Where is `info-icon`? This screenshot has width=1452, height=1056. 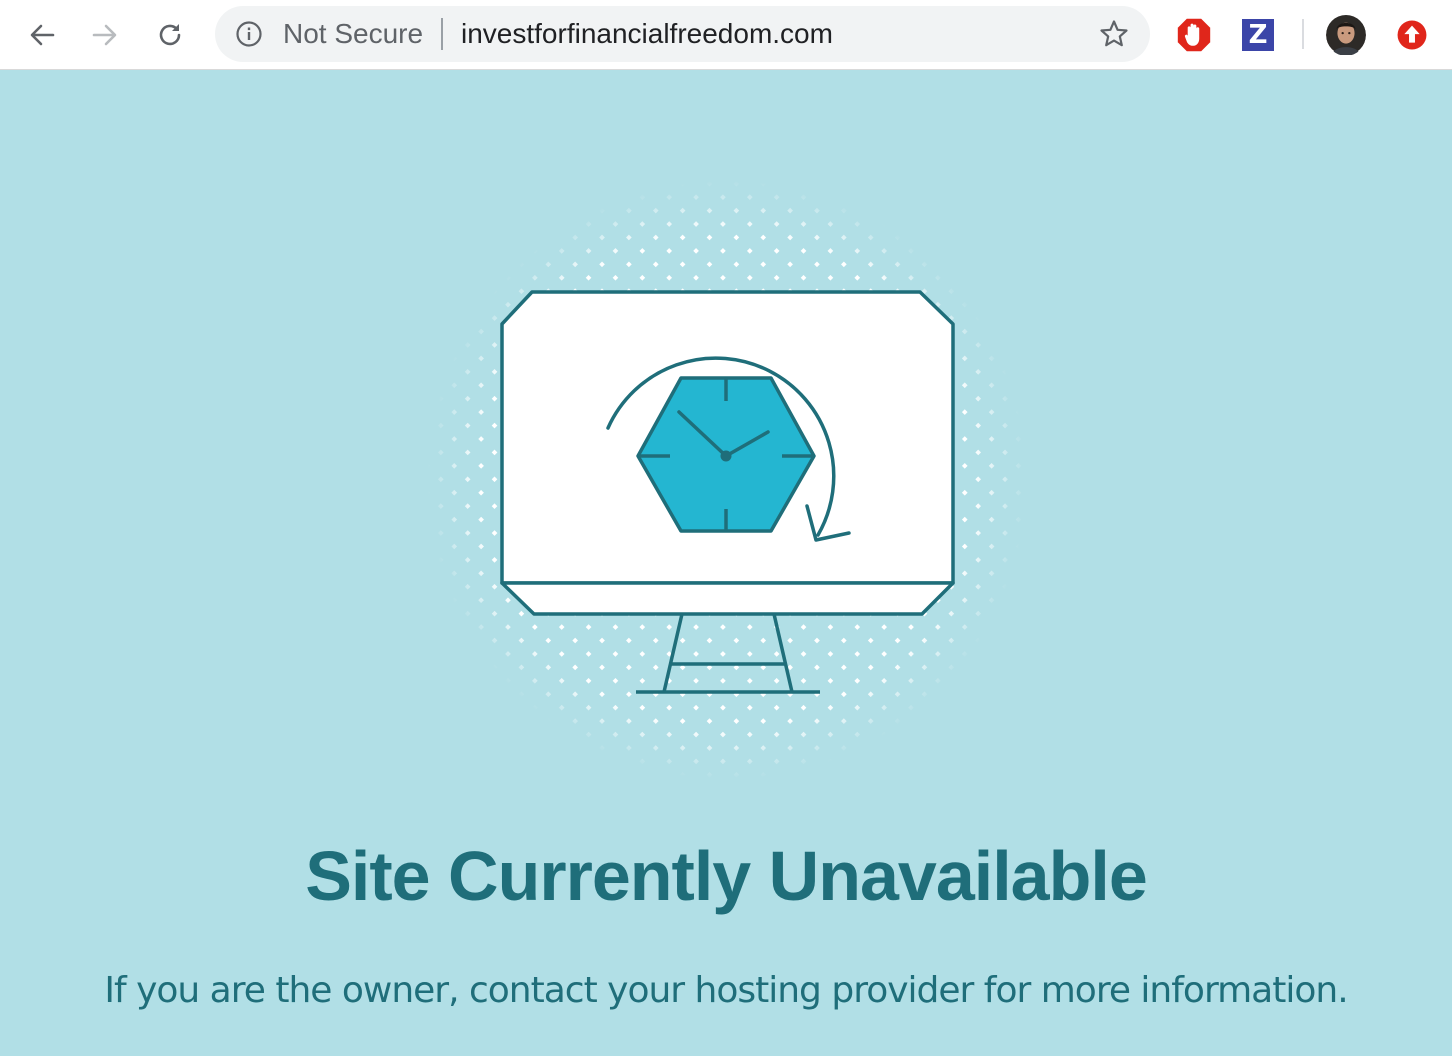
info-icon is located at coordinates (249, 34).